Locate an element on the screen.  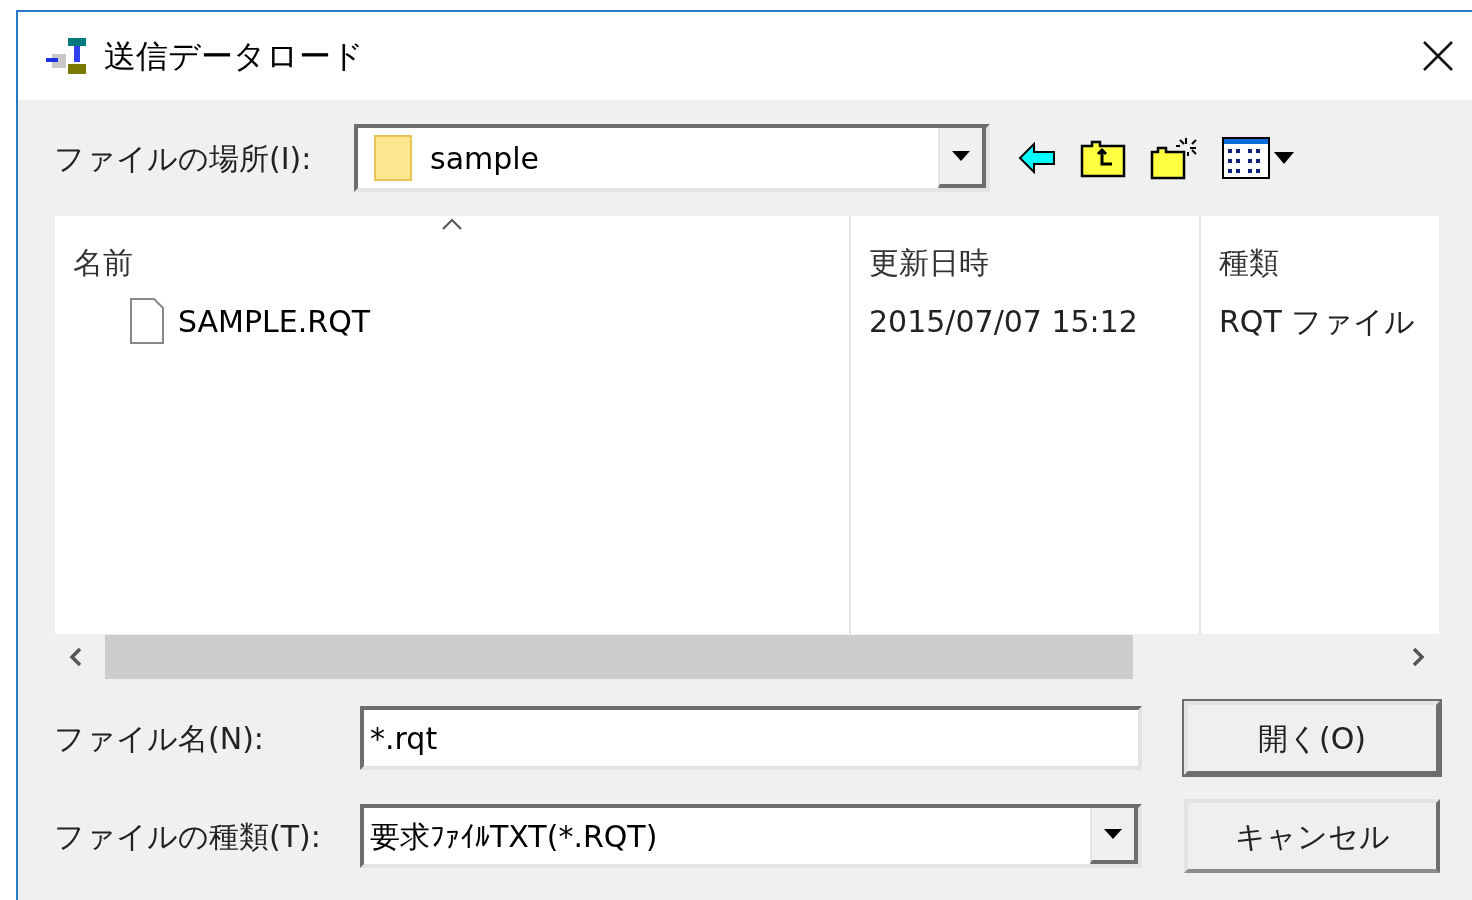
dialog-button: 開く(O) is located at coordinates (1312, 738).